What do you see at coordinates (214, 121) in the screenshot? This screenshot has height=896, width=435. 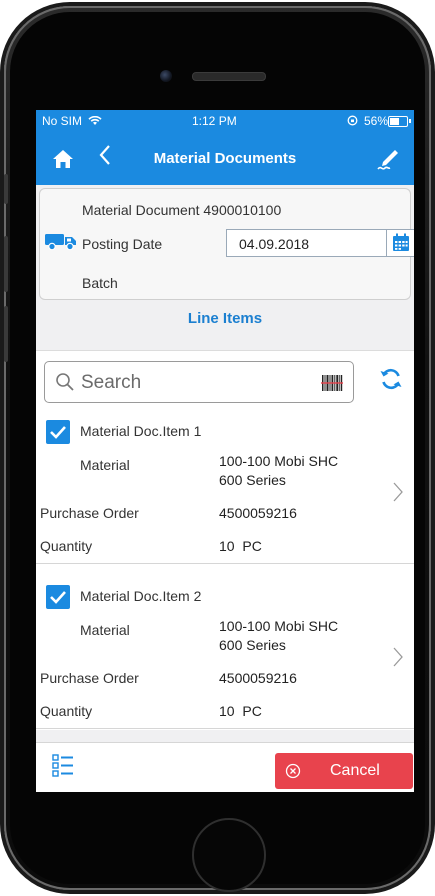 I see `status-time: 1:12 PM` at bounding box center [214, 121].